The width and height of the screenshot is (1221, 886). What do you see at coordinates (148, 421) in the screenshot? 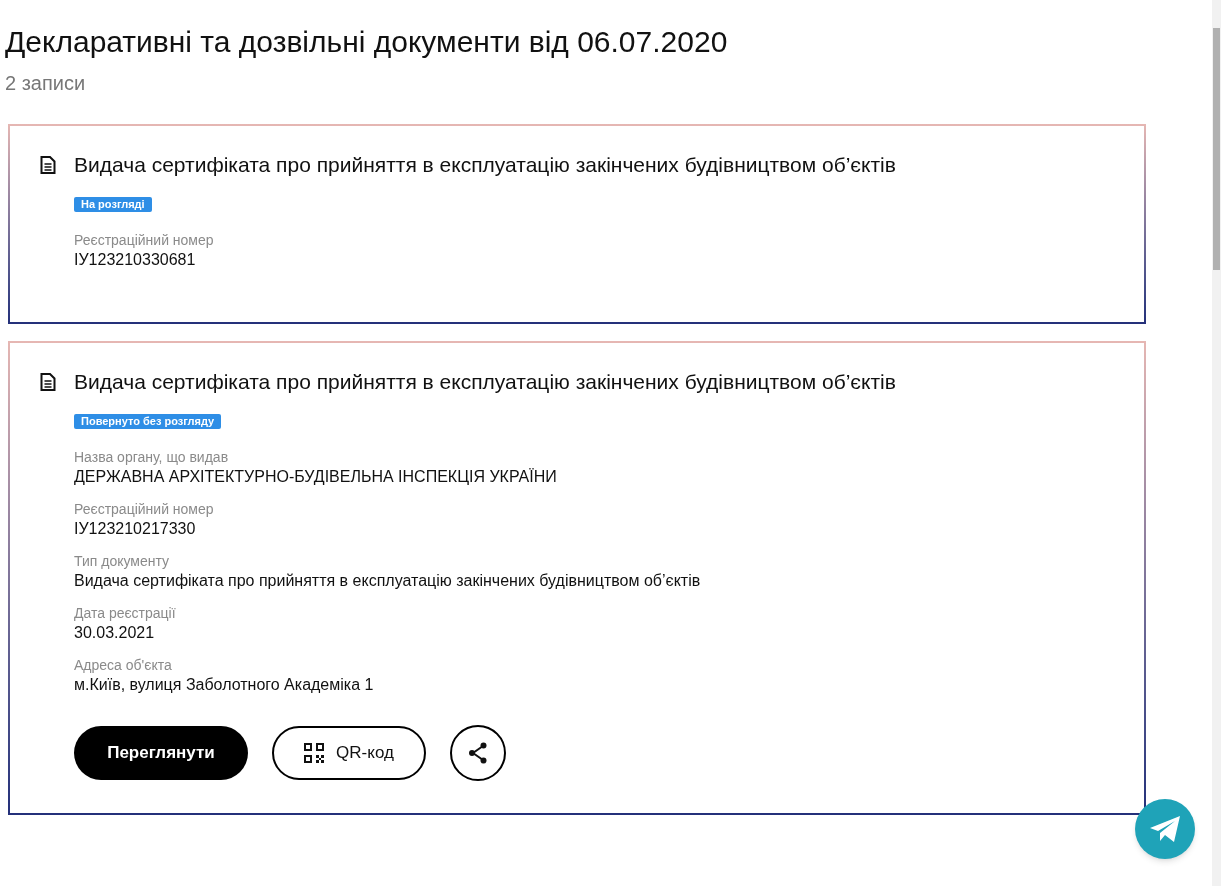
I see `status-badge: Повернуто без розгляду` at bounding box center [148, 421].